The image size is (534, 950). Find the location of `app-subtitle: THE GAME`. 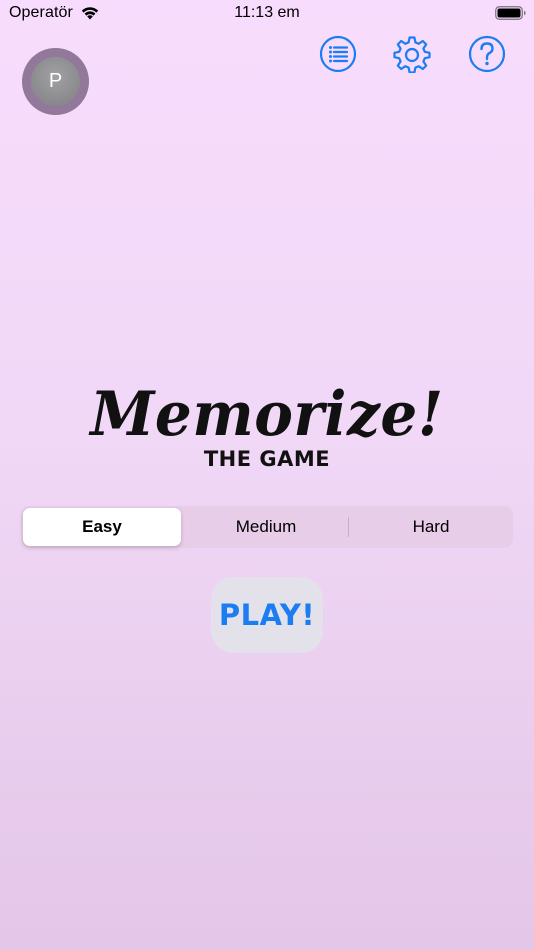

app-subtitle: THE GAME is located at coordinates (267, 459).